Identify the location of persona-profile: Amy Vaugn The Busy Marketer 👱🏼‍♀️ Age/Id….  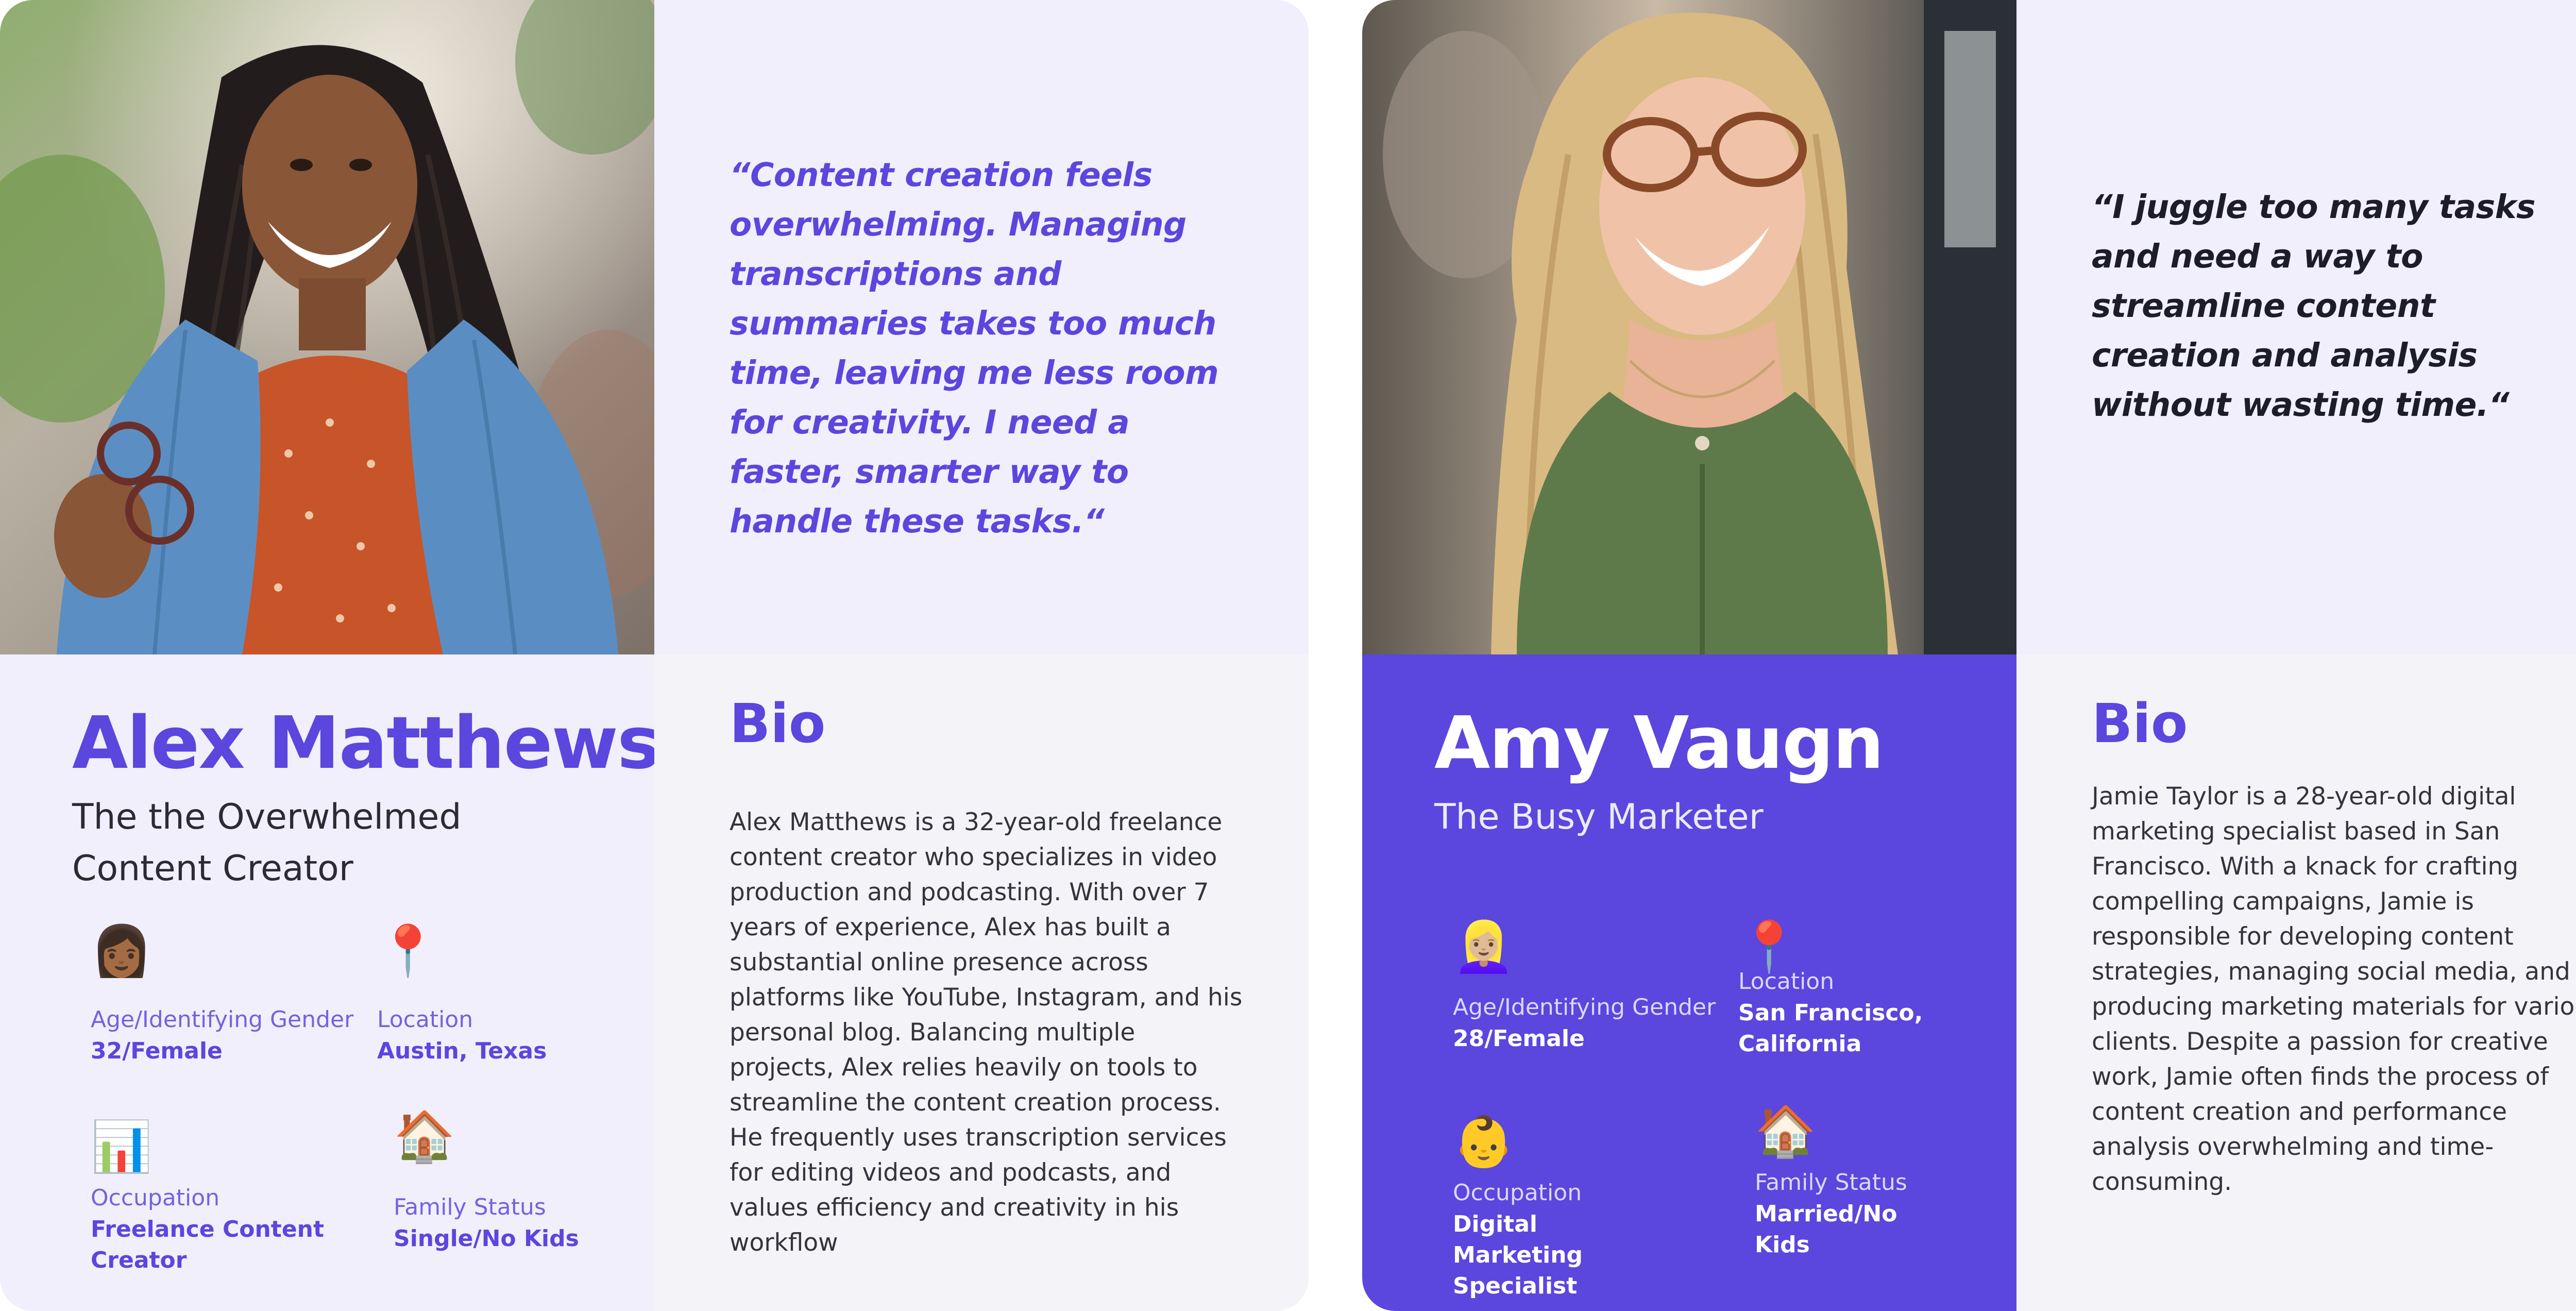
(1689, 982).